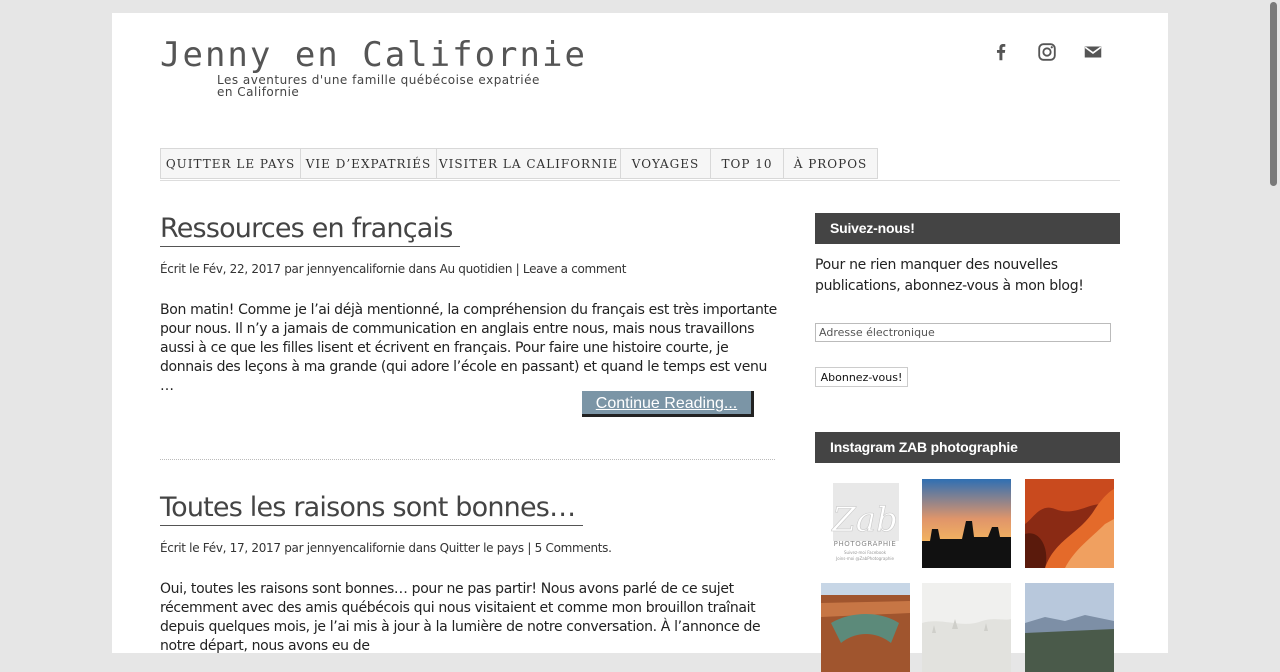  Describe the element at coordinates (747, 163) in the screenshot. I see `nav-item-top-10: TOP 10` at that location.